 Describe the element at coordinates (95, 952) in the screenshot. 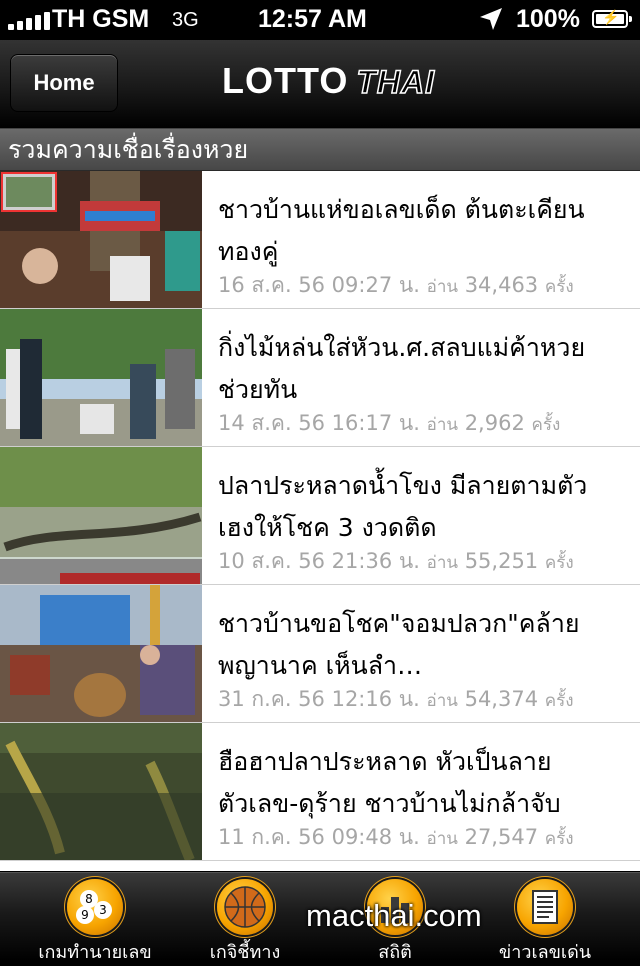

I see `tab-label: เกมทำนายเลข` at that location.